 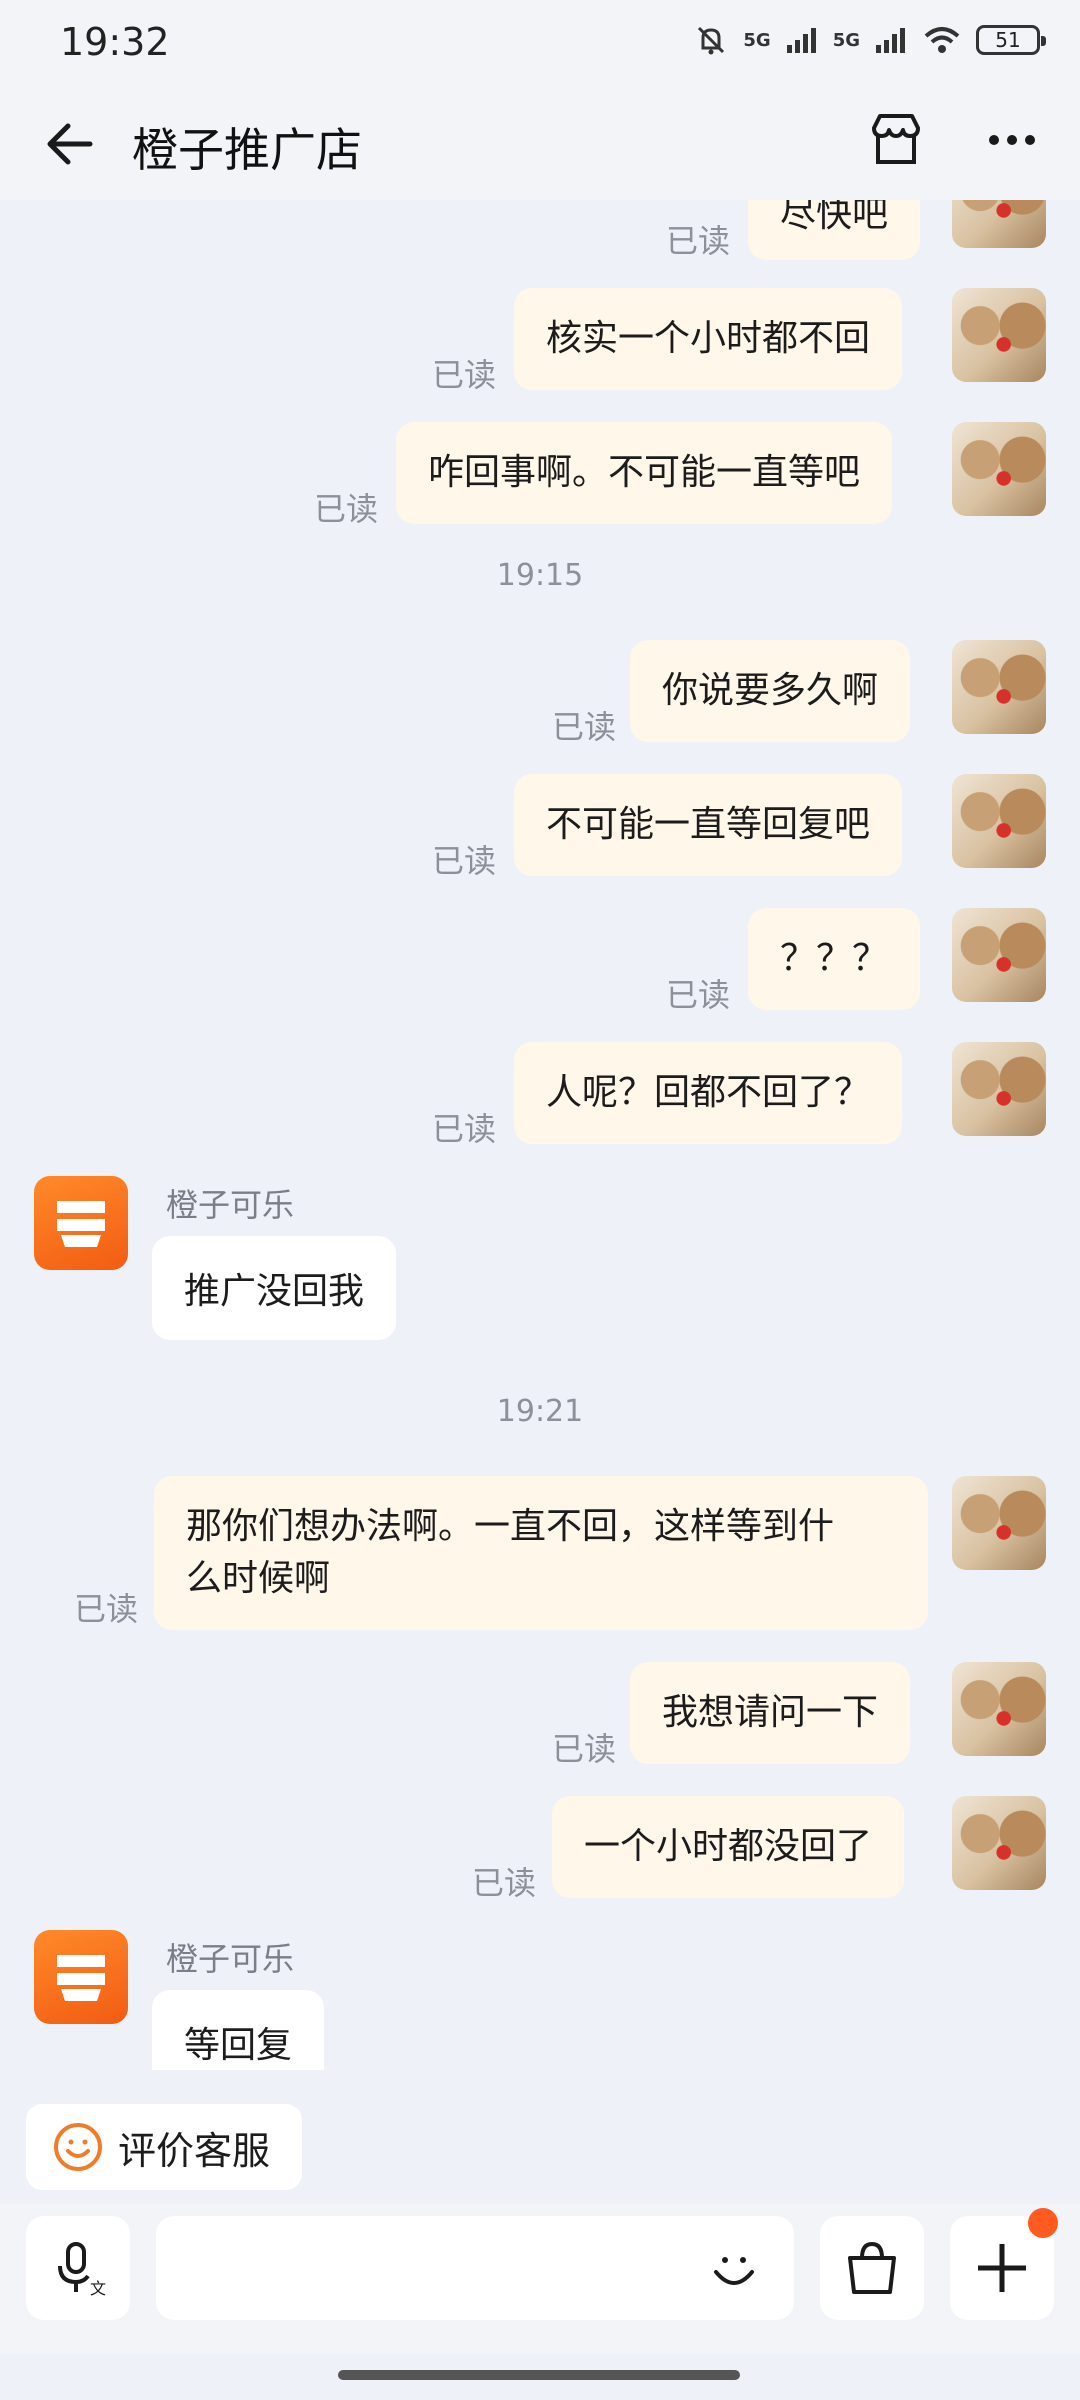 I want to click on message-text: 核实一个小时都不回, so click(x=708, y=338).